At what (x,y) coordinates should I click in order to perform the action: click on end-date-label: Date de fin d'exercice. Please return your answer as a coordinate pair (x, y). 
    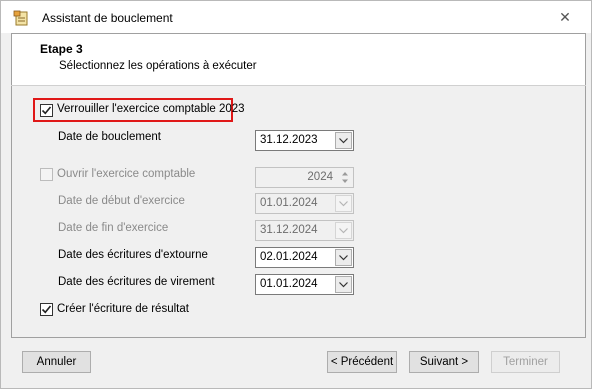
    Looking at the image, I should click on (113, 228).